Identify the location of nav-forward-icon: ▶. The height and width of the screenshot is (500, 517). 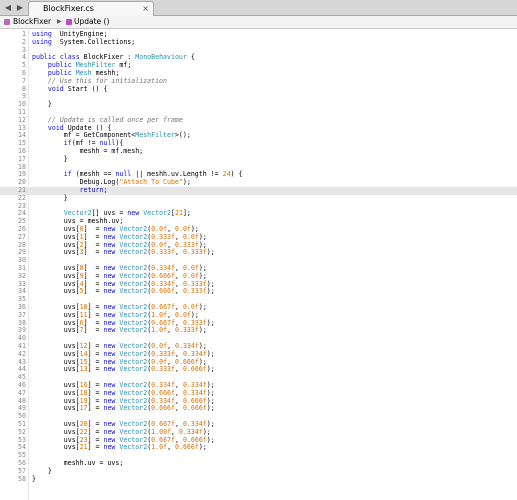
(20, 7).